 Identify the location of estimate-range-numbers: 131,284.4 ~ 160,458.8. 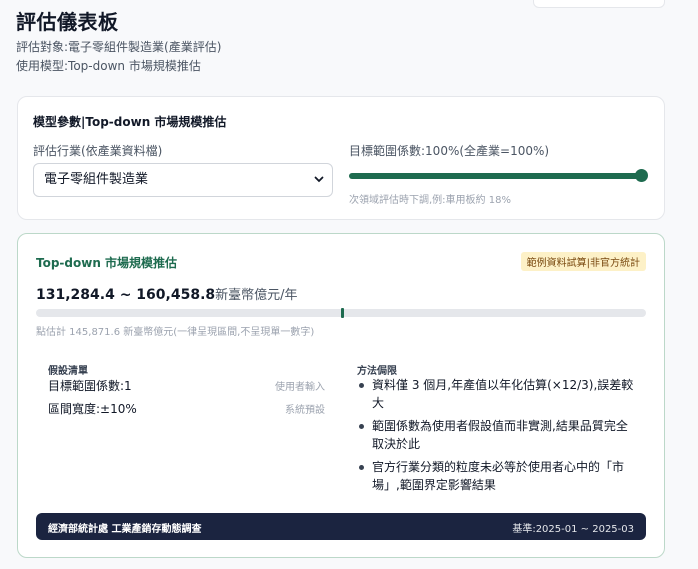
(126, 295).